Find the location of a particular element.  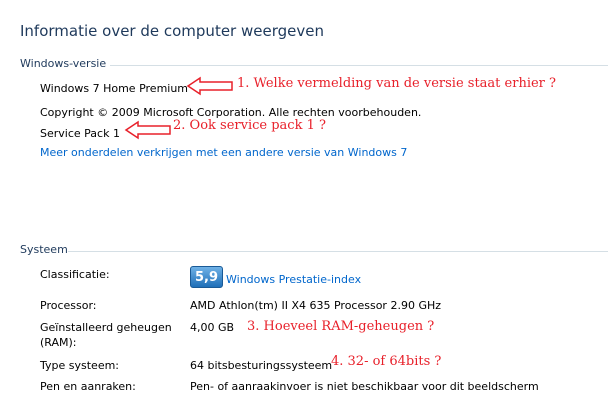

ram-label: Geïnstalleerd geheugen is located at coordinates (106, 327).